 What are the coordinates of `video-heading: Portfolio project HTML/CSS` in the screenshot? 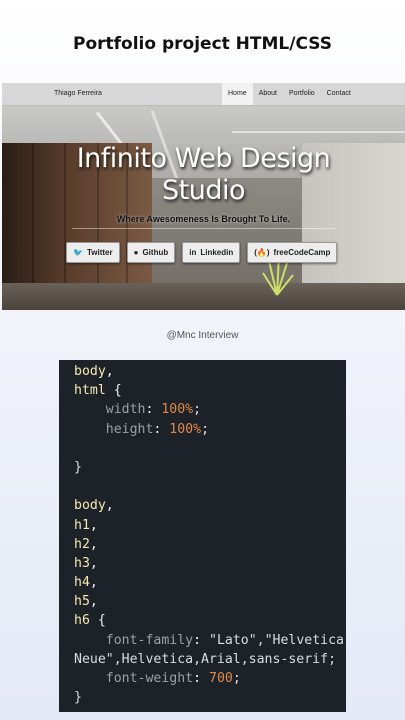 It's located at (202, 44).